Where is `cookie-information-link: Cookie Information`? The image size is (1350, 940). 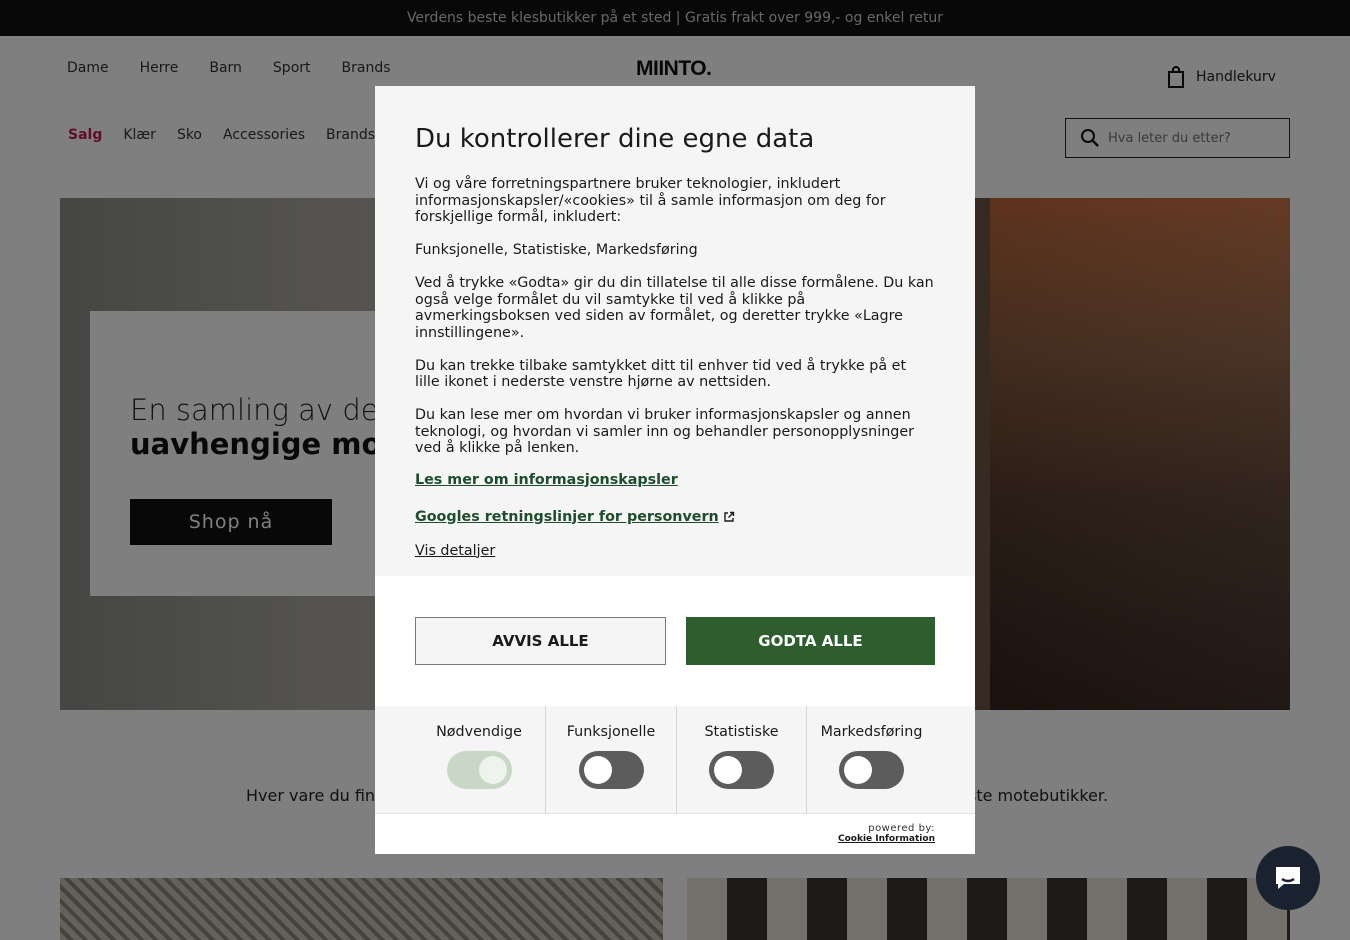
cookie-information-link: Cookie Information is located at coordinates (886, 839).